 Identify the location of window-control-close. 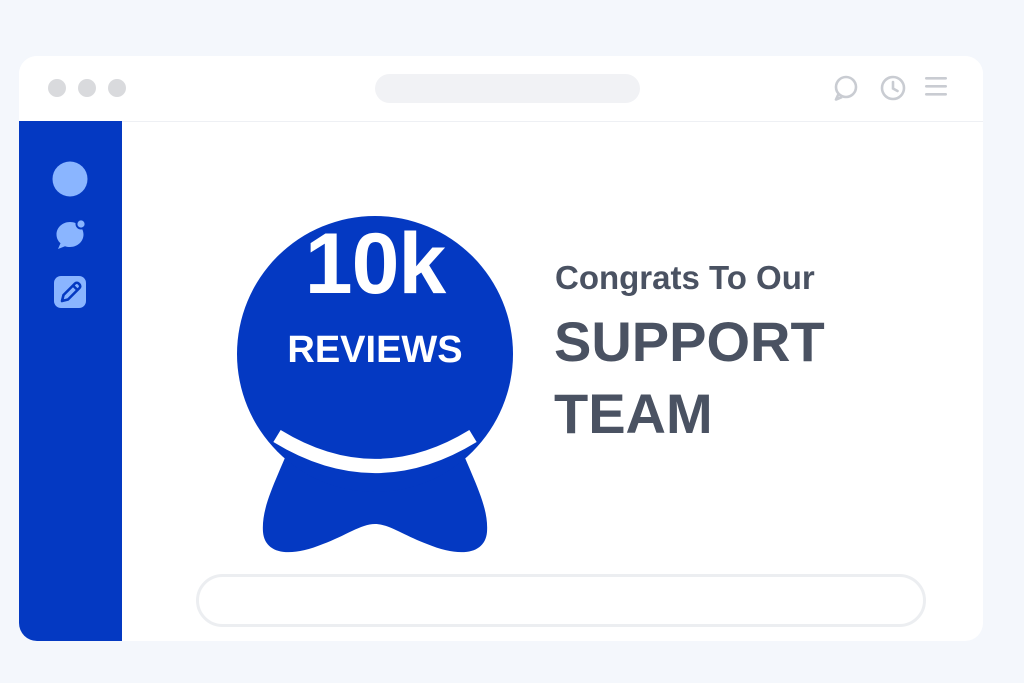
(57, 88).